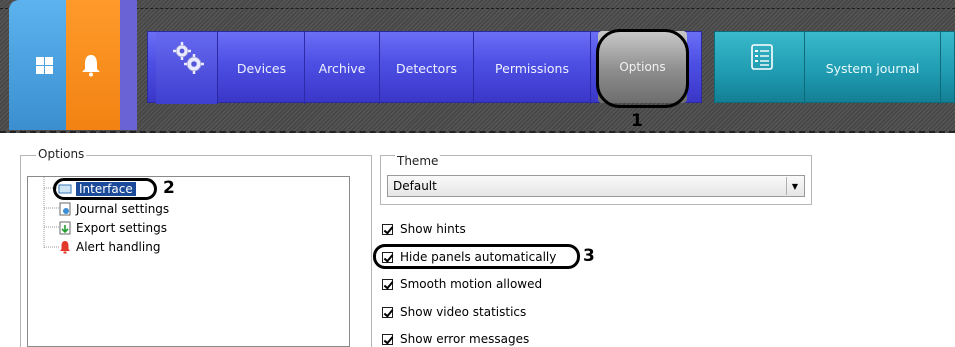  I want to click on system-journal-button: System journal, so click(873, 68).